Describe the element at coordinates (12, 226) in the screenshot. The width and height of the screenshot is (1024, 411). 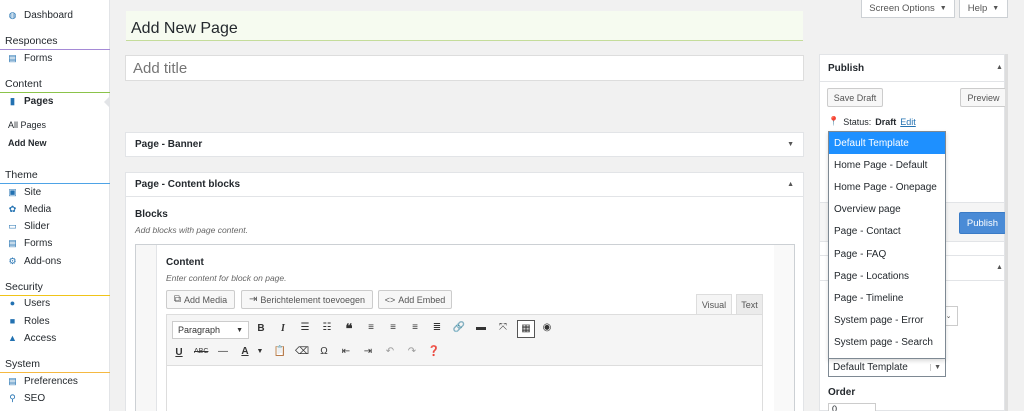
I see `slider-icon: ▭` at that location.